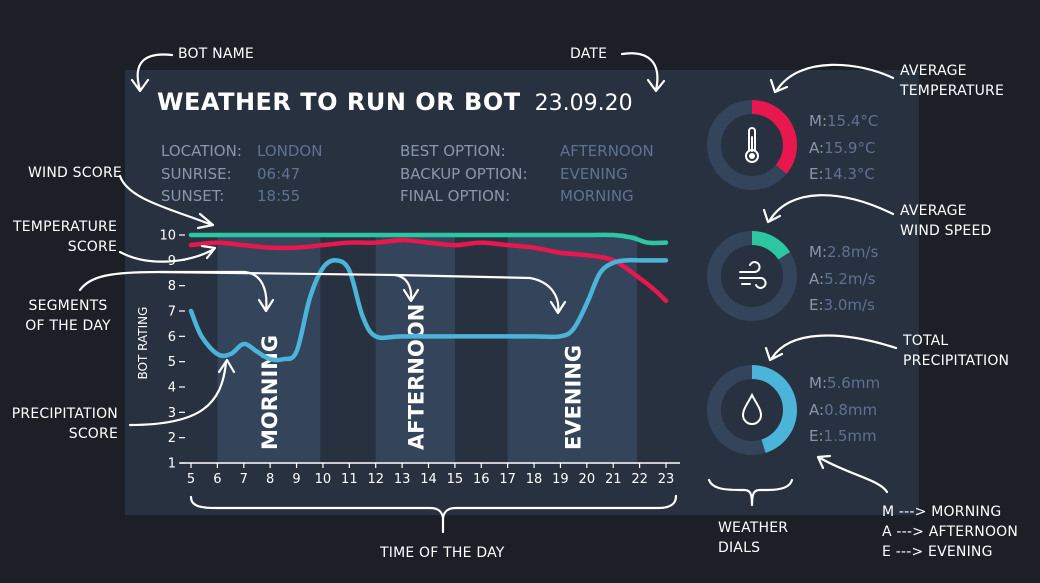  I want to click on arrow-legend, so click(853, 475).